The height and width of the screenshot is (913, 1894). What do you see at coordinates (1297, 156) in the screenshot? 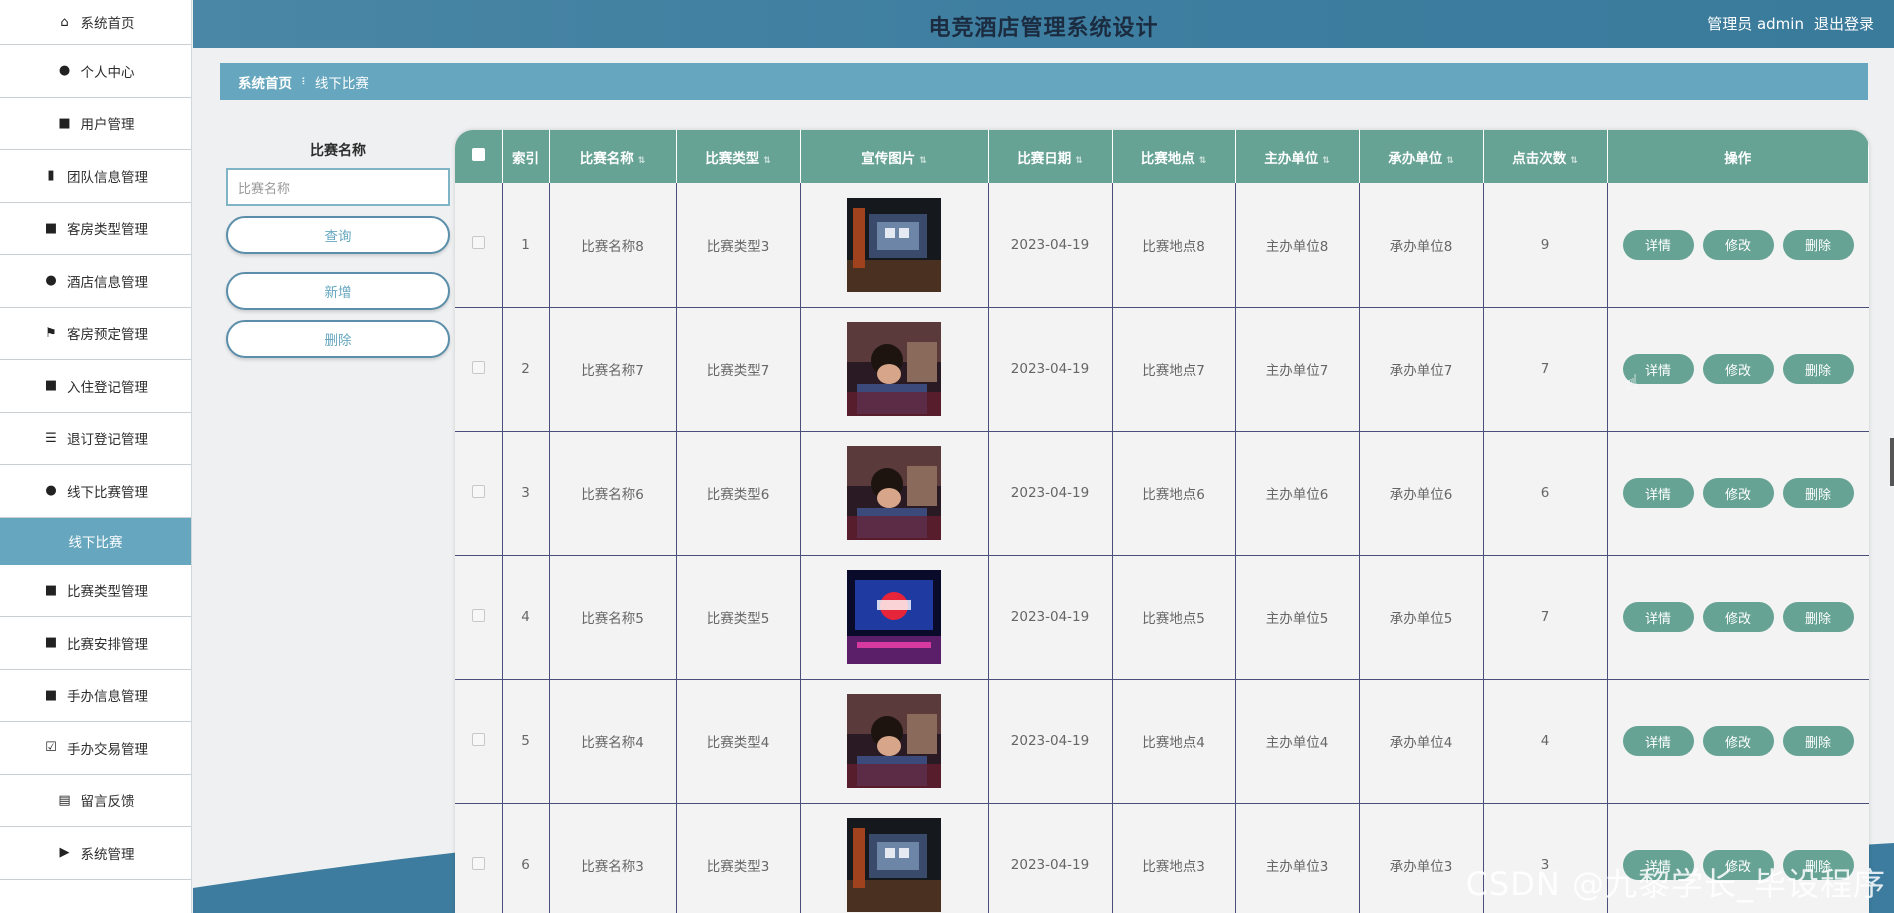
I see `column-header-6: 主办单位 ⇅` at bounding box center [1297, 156].